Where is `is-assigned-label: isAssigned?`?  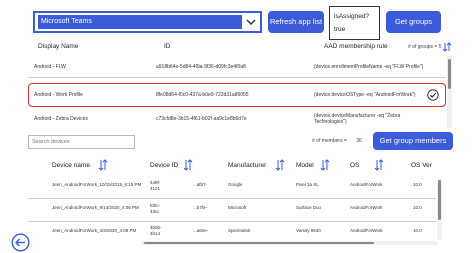
is-assigned-label: isAssigned? is located at coordinates (352, 16).